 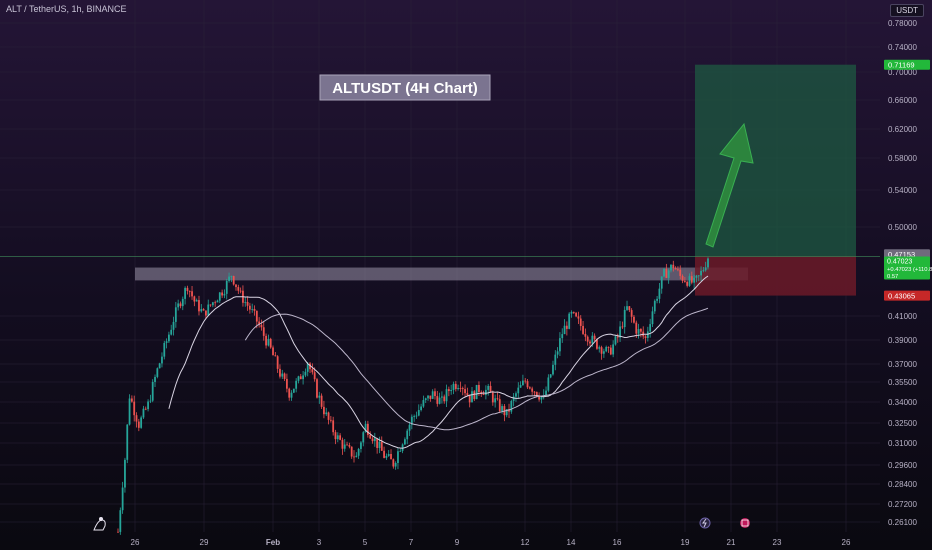 I want to click on entry-price-tag-text: 0.57, so click(x=892, y=277).